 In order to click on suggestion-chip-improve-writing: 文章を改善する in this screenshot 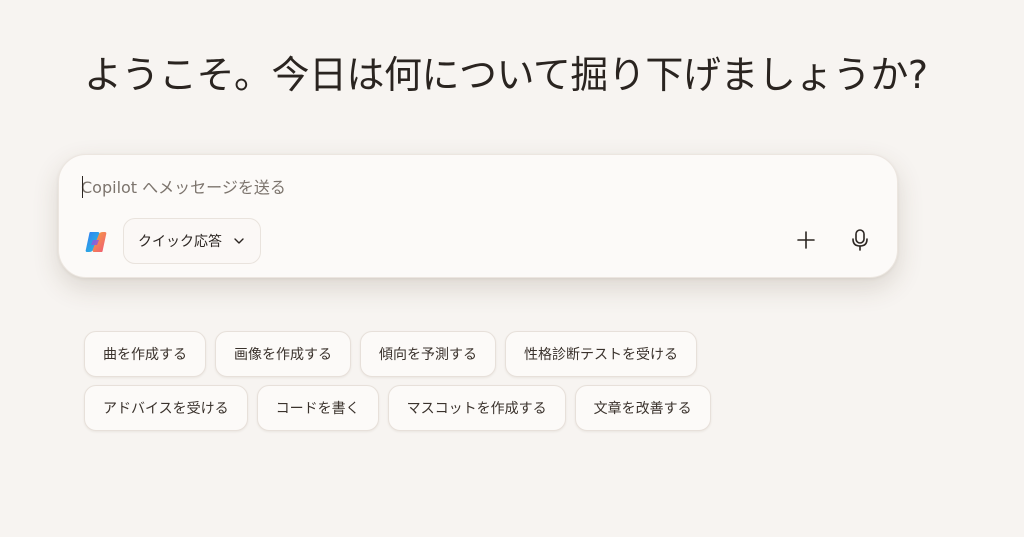, I will do `click(642, 408)`.